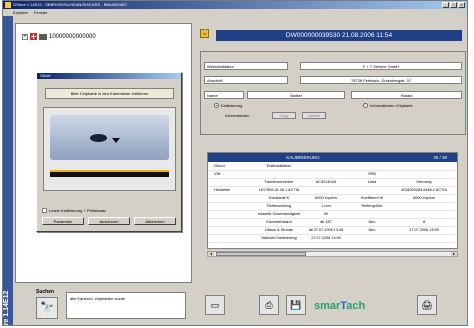  What do you see at coordinates (303, 157) in the screenshot?
I see `calibration-title: KALIBRIERUNG` at bounding box center [303, 157].